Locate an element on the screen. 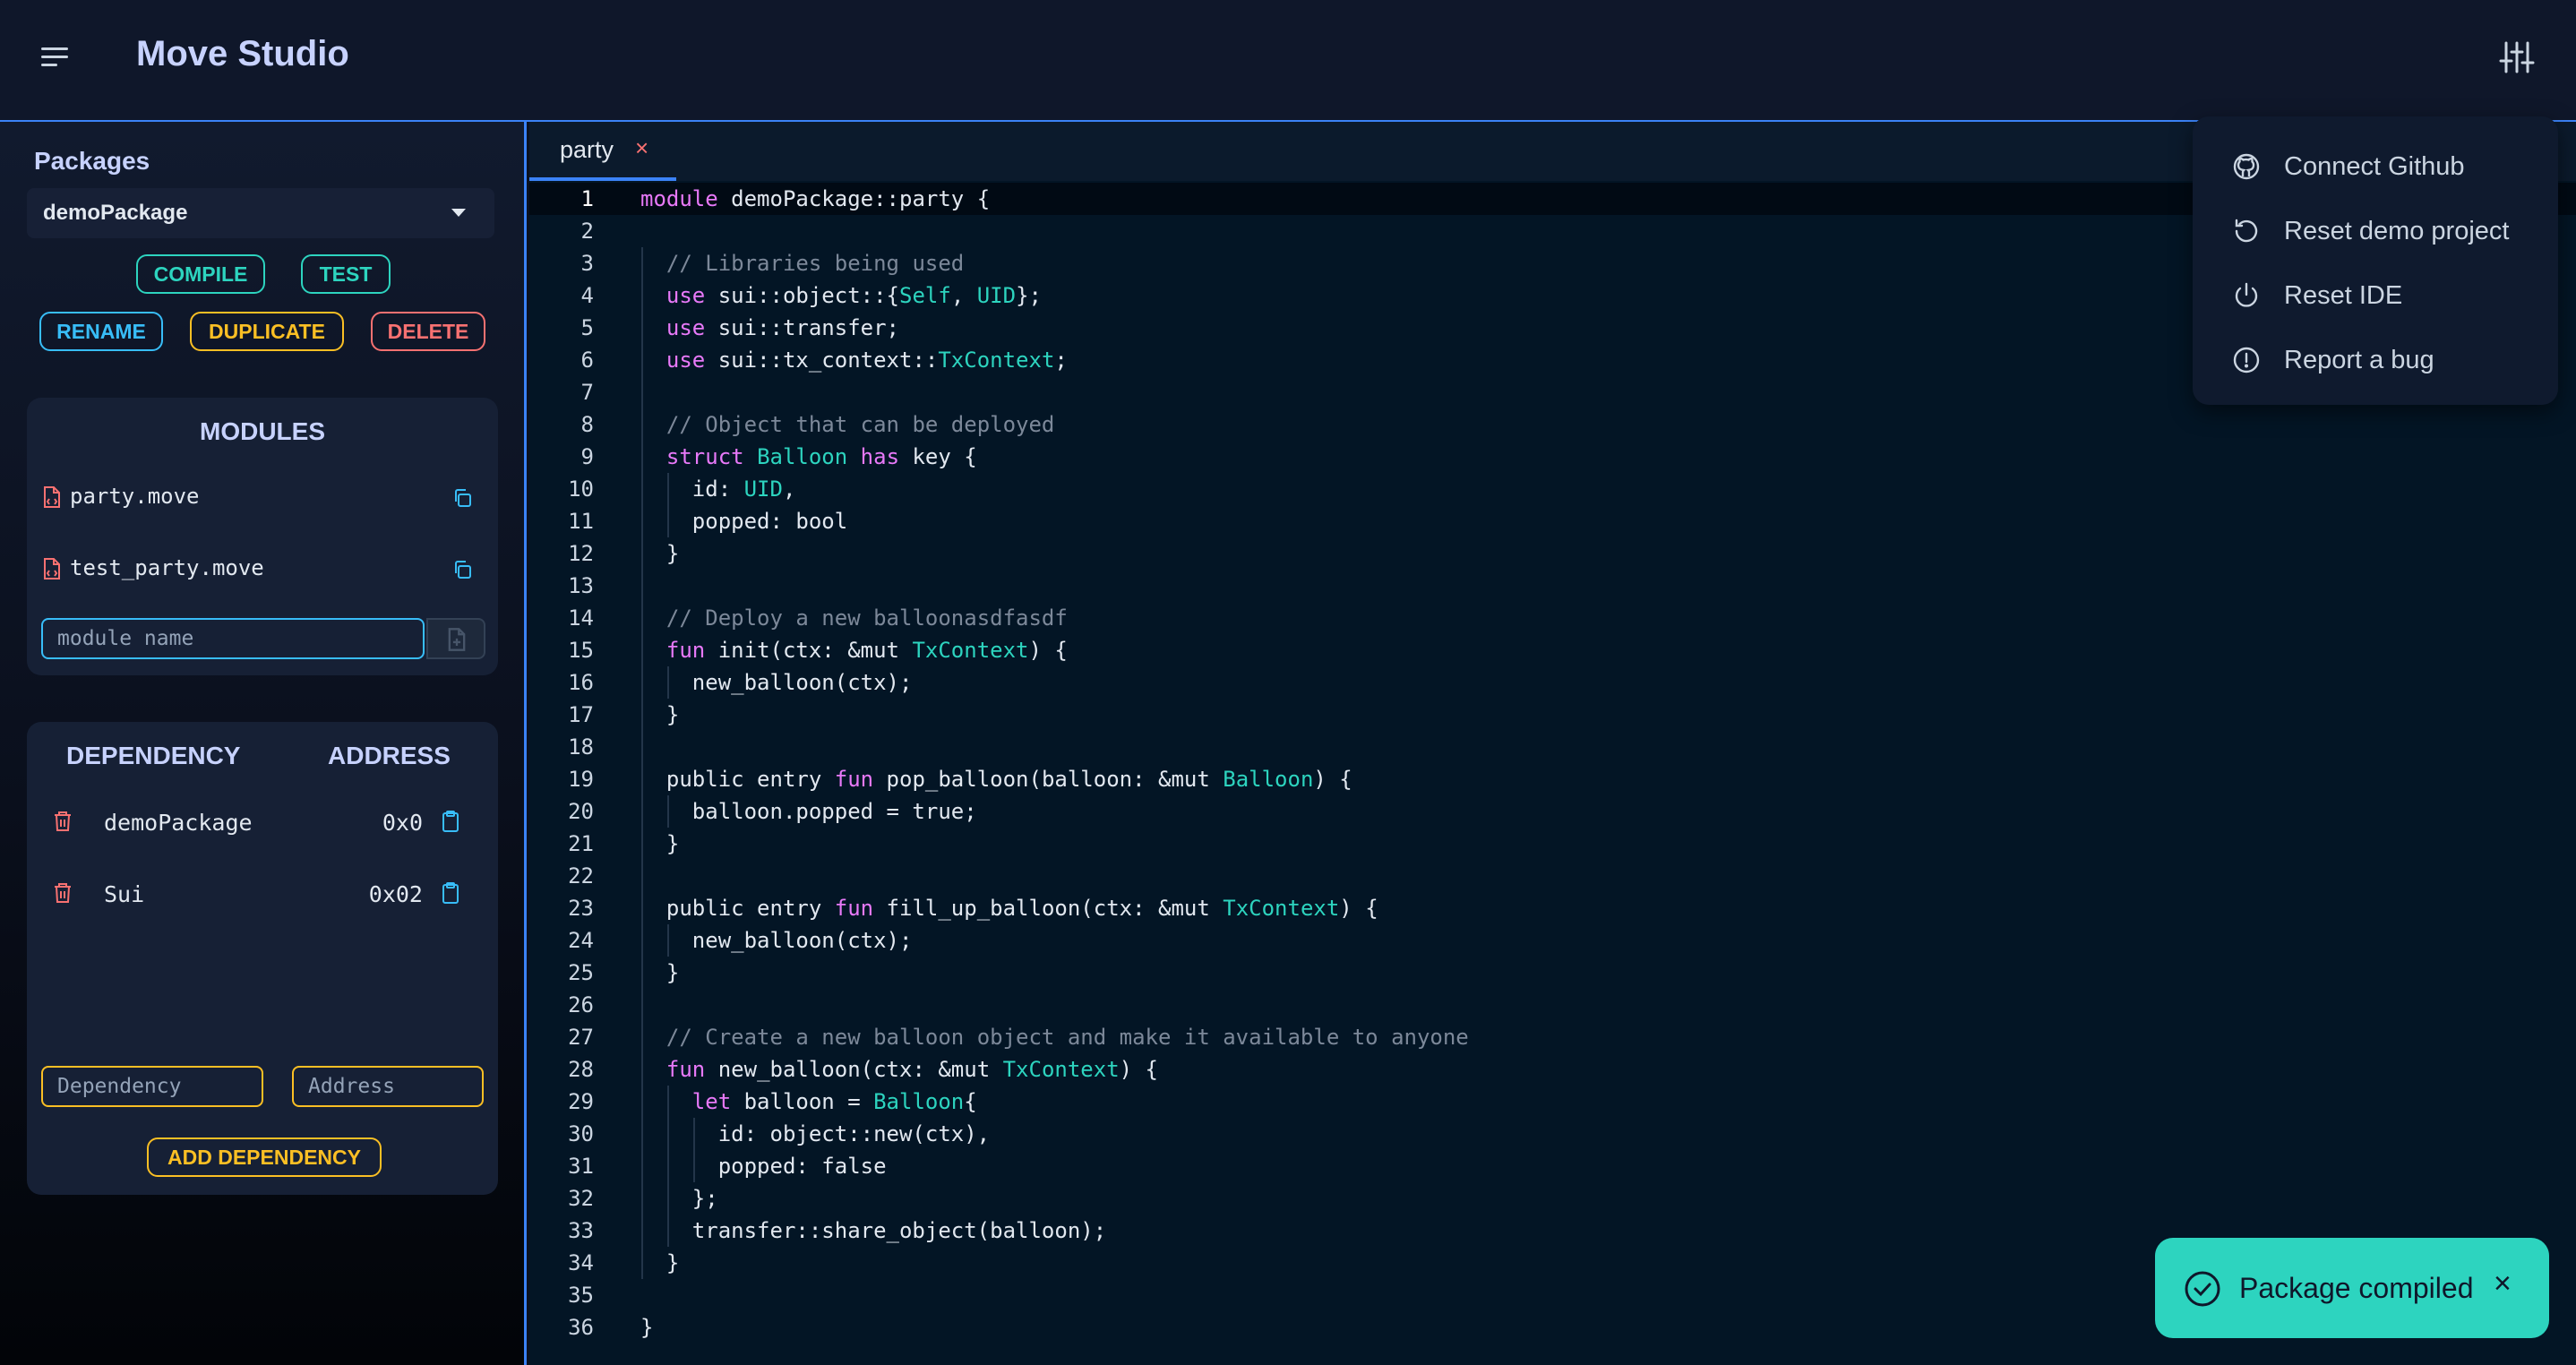 The height and width of the screenshot is (1365, 2576). line-number: 36 is located at coordinates (581, 1327).